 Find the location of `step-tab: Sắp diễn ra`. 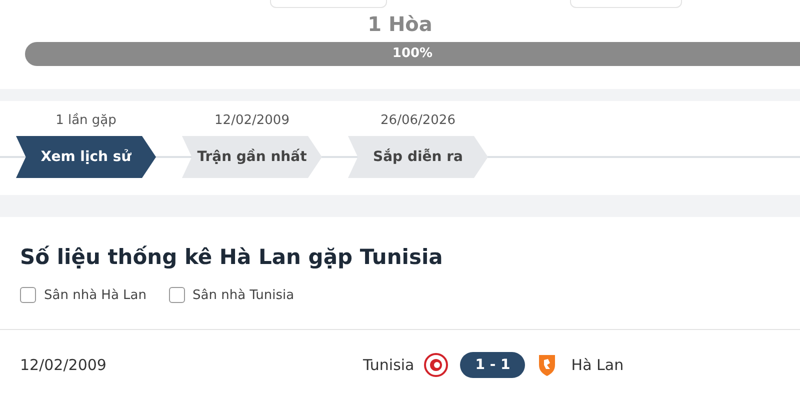

step-tab: Sắp diễn ra is located at coordinates (418, 157).